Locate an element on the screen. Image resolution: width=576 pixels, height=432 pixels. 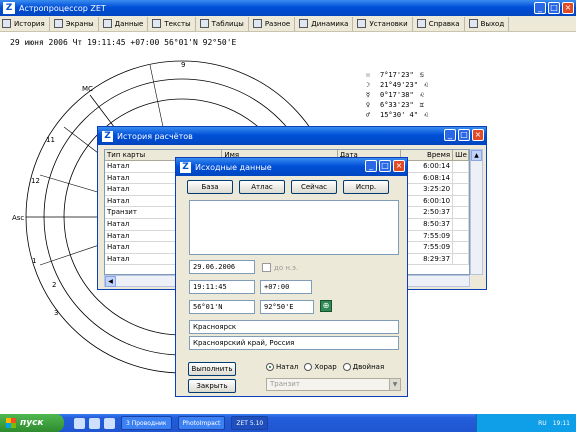
start-button: пуск is located at coordinates (32, 423).